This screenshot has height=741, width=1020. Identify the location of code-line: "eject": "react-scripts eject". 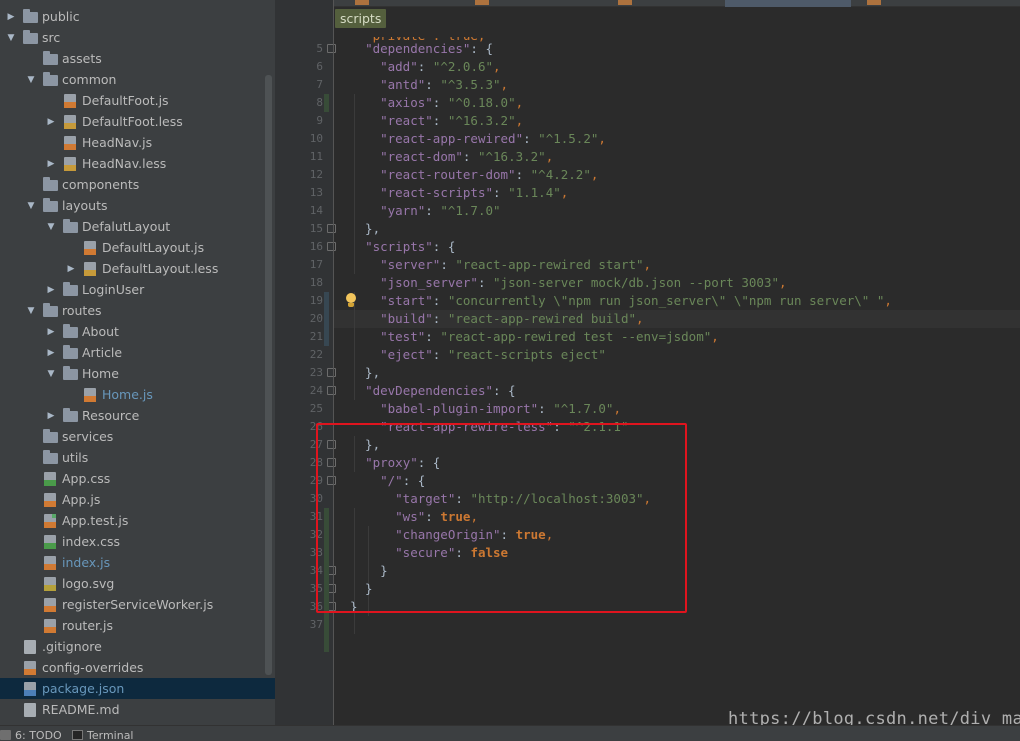
(478, 355).